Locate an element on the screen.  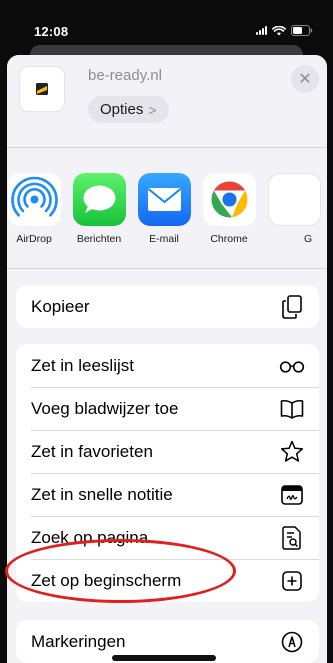
action-quick-note: Zet in snelle notitie is located at coordinates (167, 494).